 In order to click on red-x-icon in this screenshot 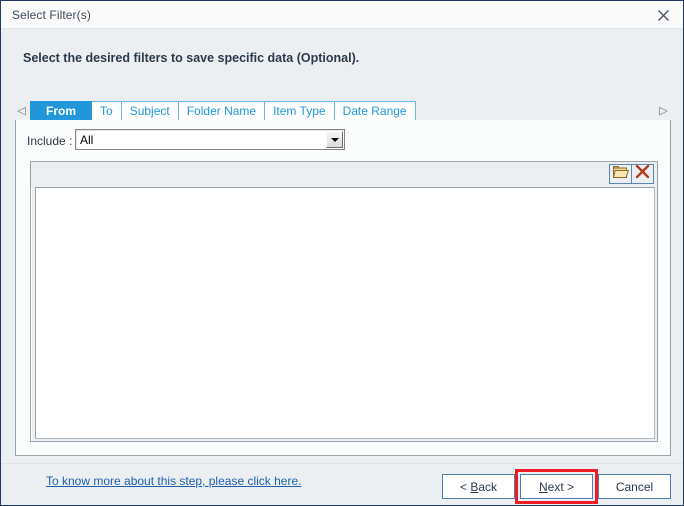, I will do `click(642, 174)`.